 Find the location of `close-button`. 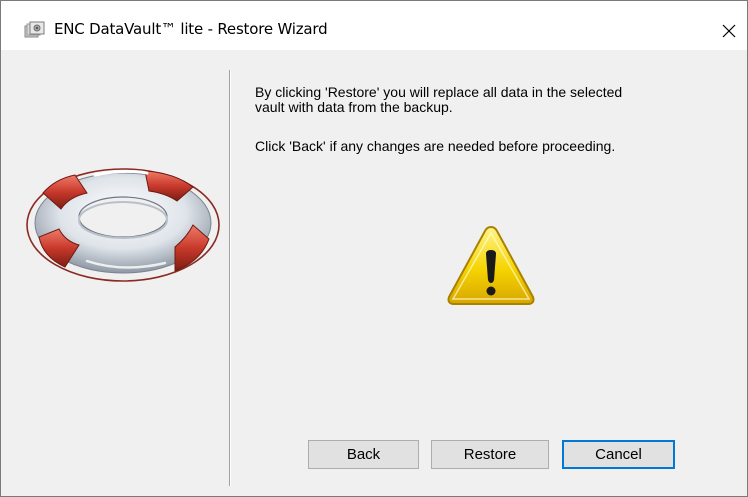

close-button is located at coordinates (729, 31).